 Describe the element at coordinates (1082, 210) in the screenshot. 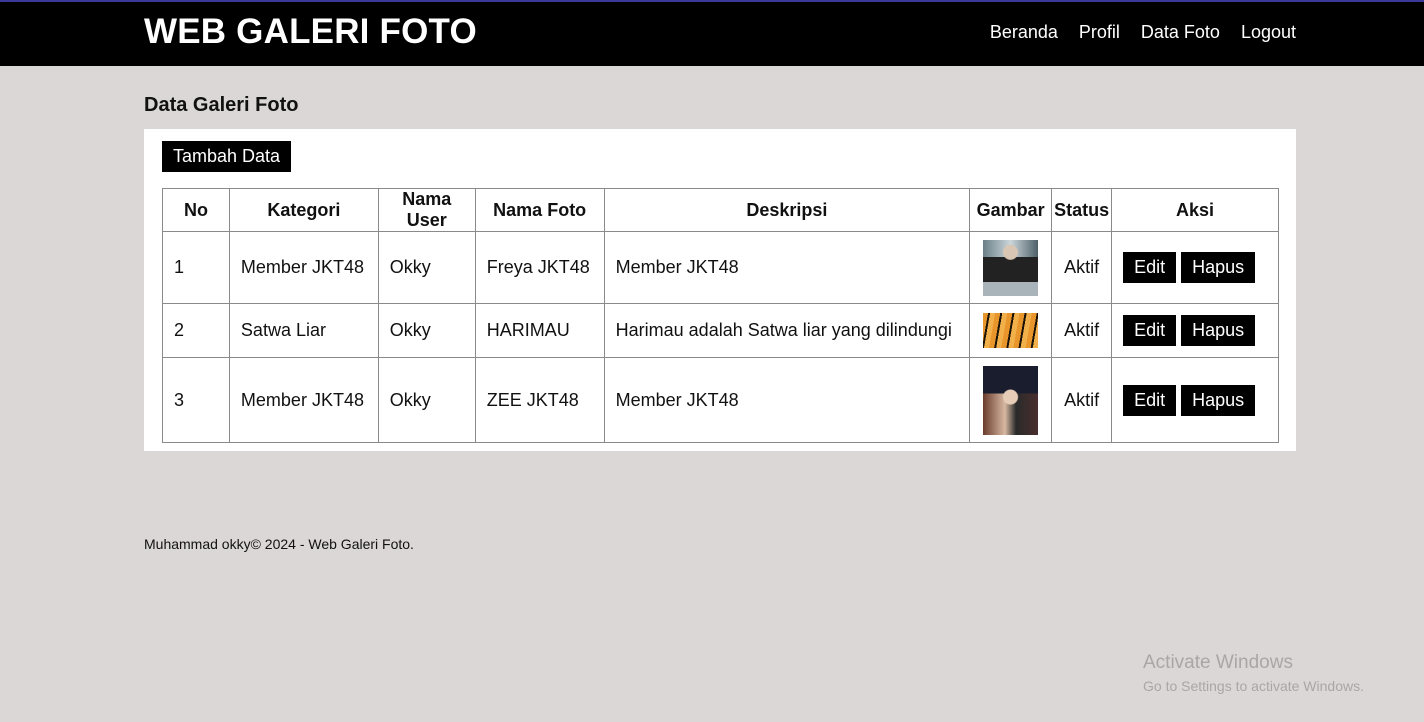

I see `column-header-status: Status` at that location.